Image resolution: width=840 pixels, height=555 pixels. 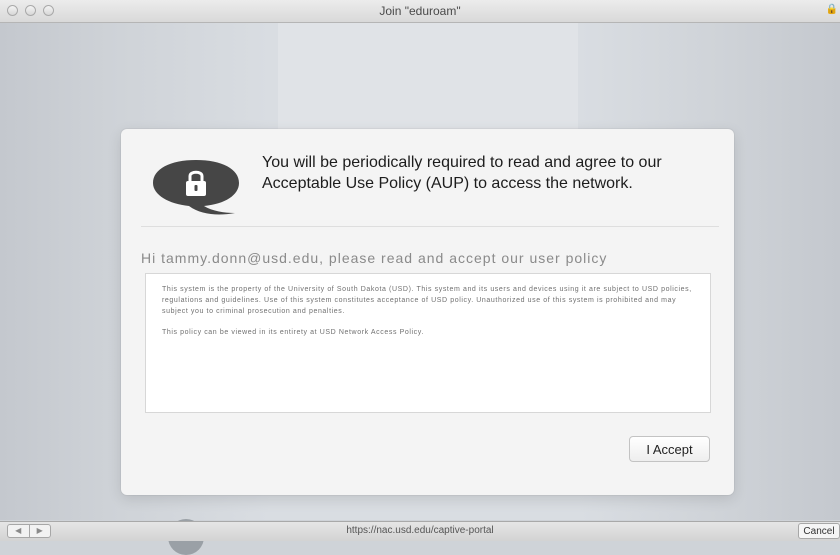 I want to click on accept-button: I Accept, so click(x=669, y=449).